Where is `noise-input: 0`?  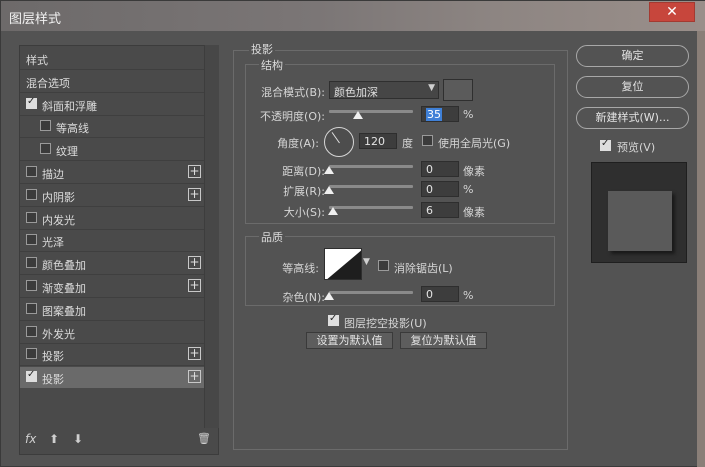 noise-input: 0 is located at coordinates (440, 294).